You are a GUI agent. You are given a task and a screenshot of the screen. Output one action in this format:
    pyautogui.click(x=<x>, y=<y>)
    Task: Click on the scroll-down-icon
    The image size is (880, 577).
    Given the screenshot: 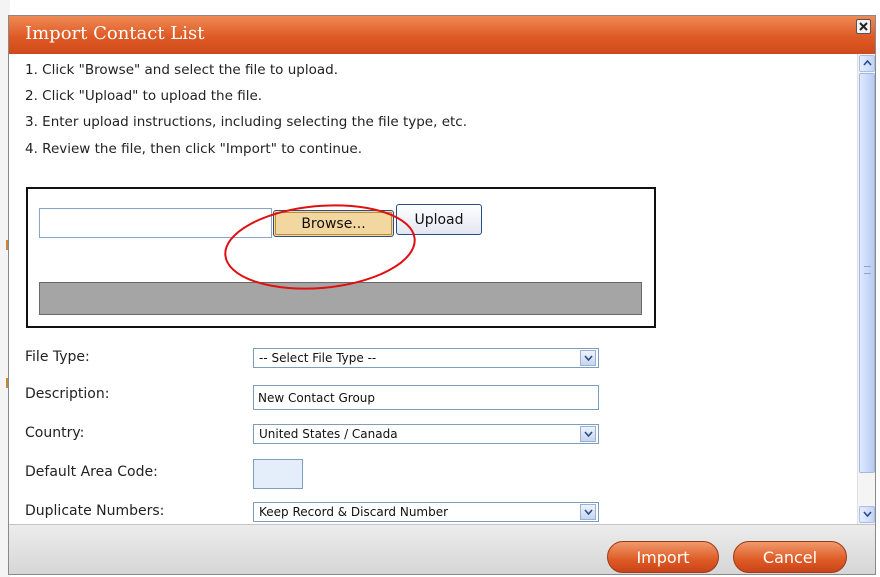 What is the action you would take?
    pyautogui.click(x=867, y=514)
    